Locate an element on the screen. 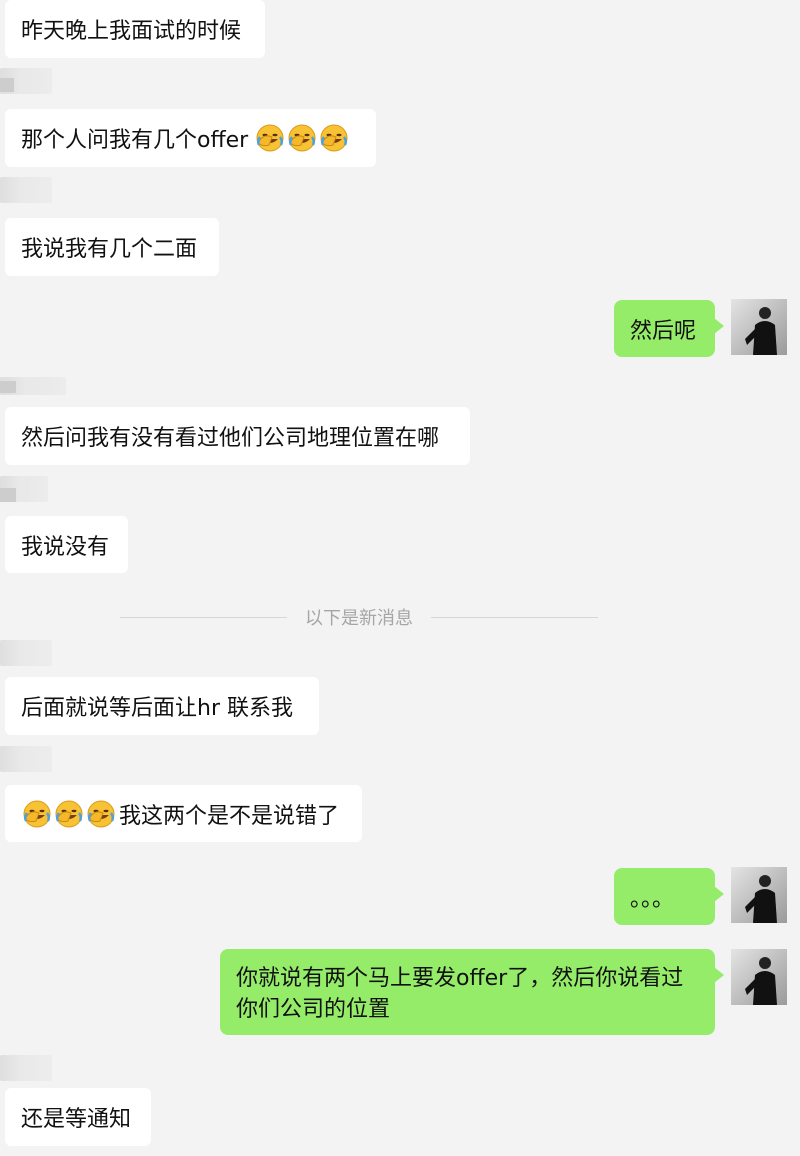 The height and width of the screenshot is (1156, 800). message-text: 然后呢 is located at coordinates (663, 331).